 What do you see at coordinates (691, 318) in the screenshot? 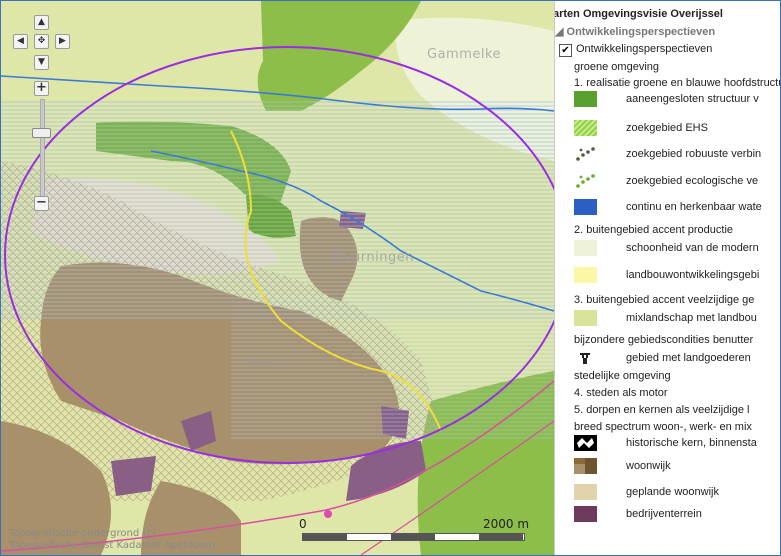
I see `legend-item-label: mixlandschap met landbou` at bounding box center [691, 318].